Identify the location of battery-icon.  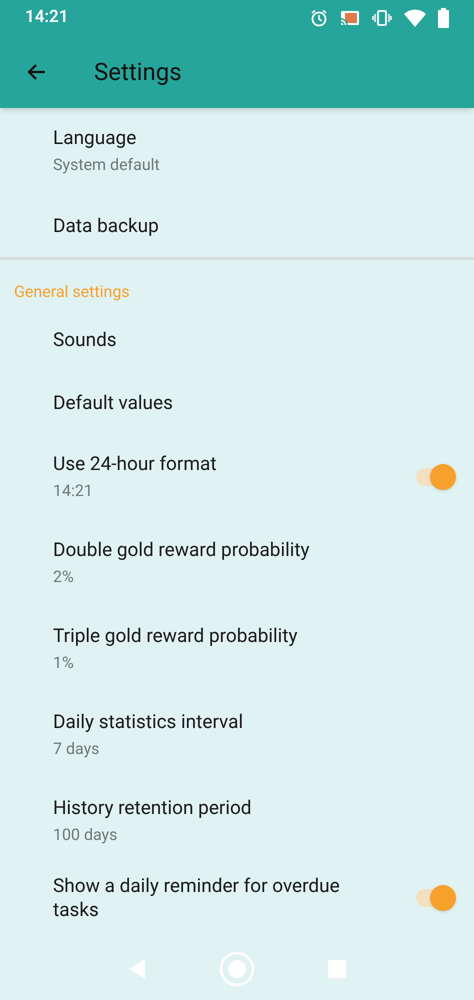
(443, 18).